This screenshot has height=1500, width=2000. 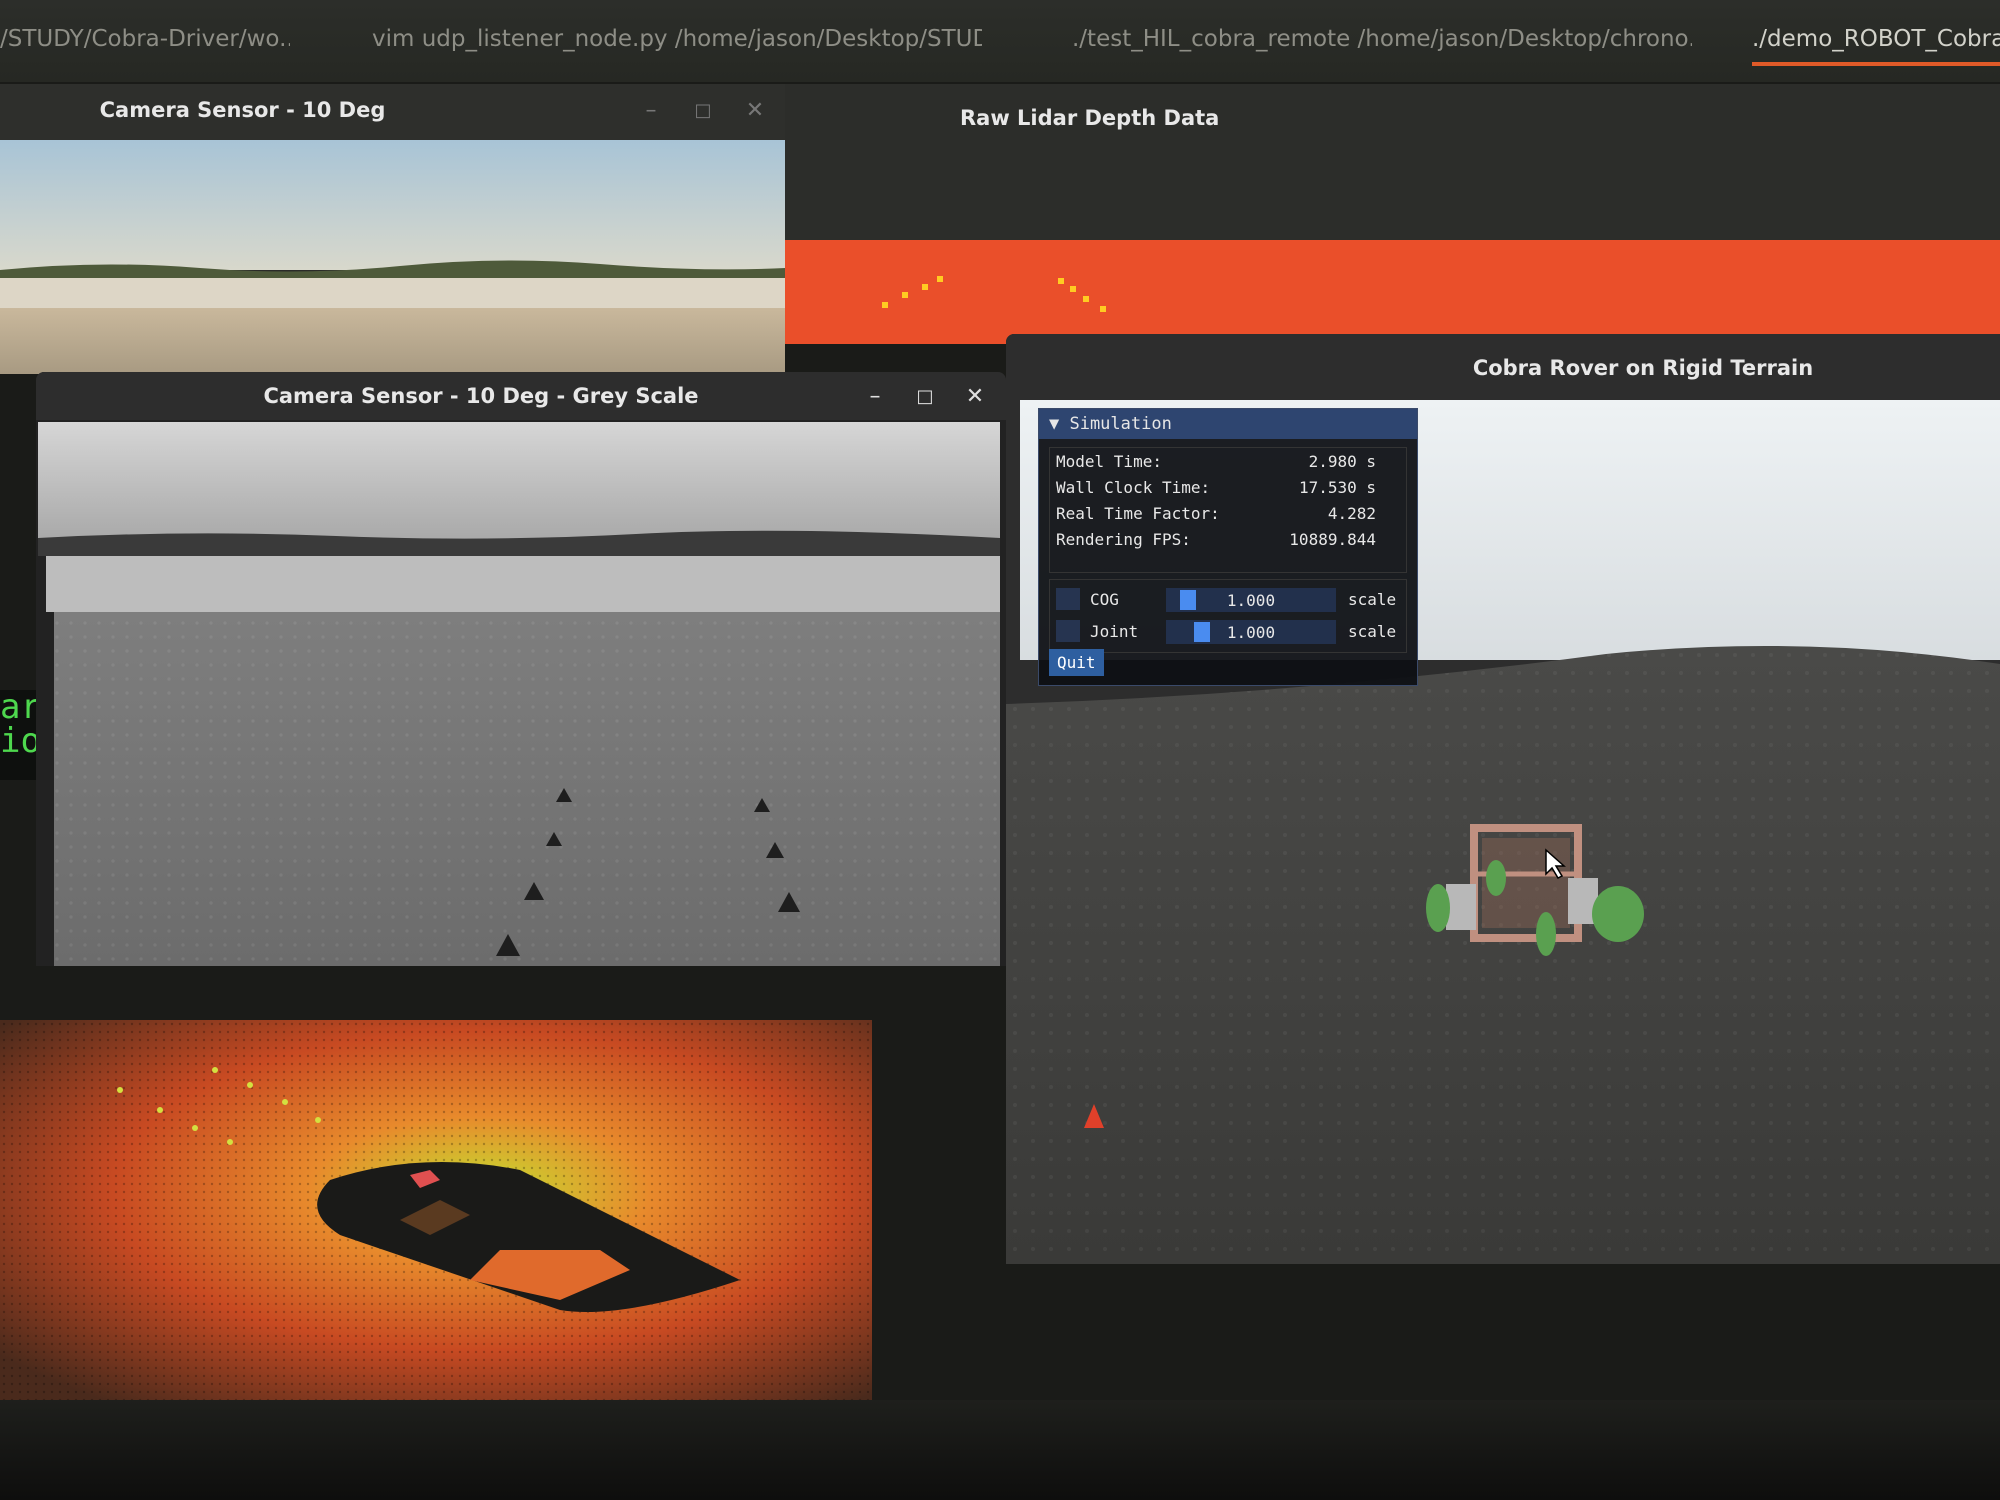 I want to click on stat-row: Wall Clock Time: 17.530 s, so click(x=1228, y=491).